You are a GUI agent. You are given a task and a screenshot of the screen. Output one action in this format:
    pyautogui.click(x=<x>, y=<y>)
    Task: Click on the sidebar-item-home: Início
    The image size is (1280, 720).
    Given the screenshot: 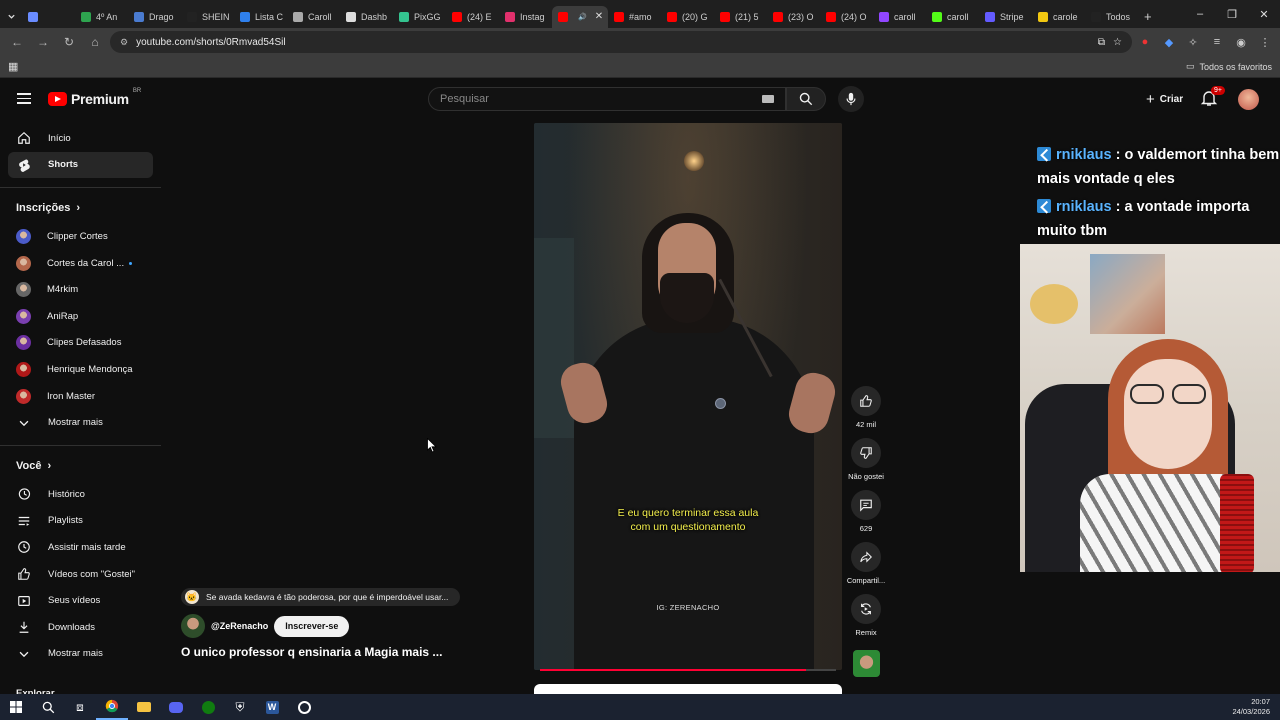 What is the action you would take?
    pyautogui.click(x=80, y=138)
    